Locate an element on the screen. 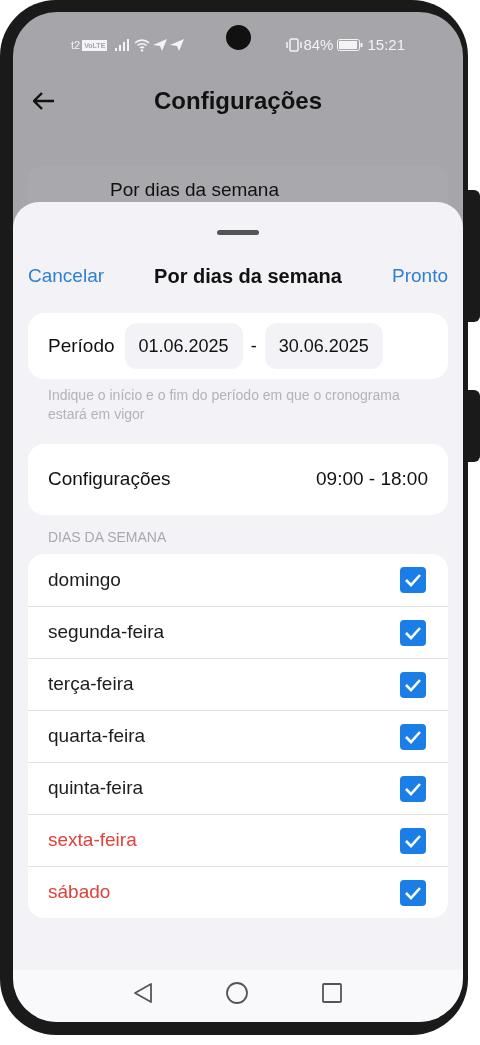  day-row: terça-feira is located at coordinates (238, 684).